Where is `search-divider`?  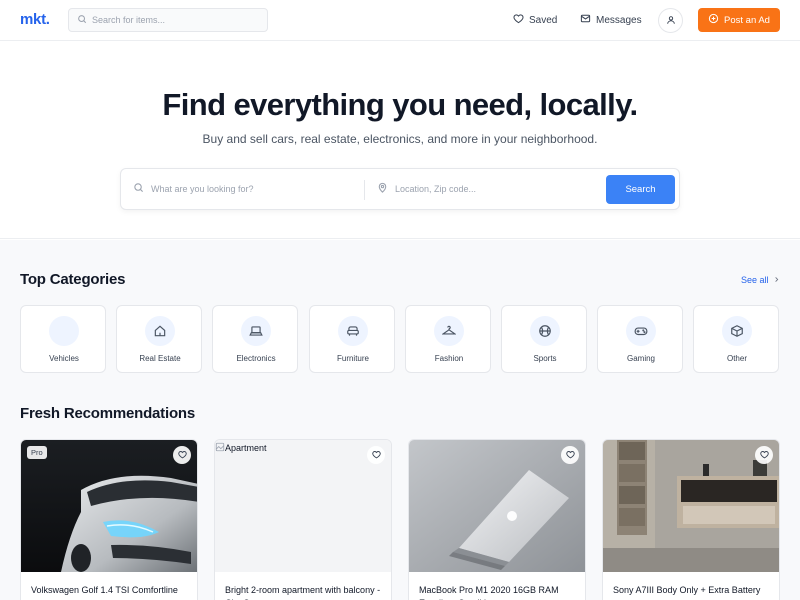
search-divider is located at coordinates (364, 190).